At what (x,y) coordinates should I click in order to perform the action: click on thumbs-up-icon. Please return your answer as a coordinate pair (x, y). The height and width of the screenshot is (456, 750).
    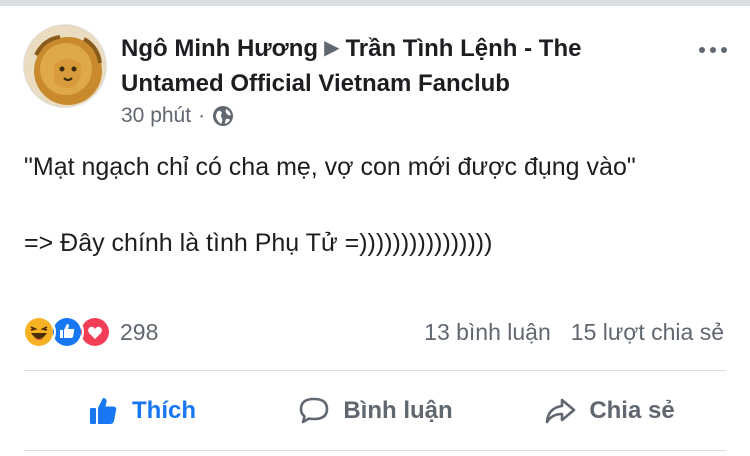
    Looking at the image, I should click on (103, 411).